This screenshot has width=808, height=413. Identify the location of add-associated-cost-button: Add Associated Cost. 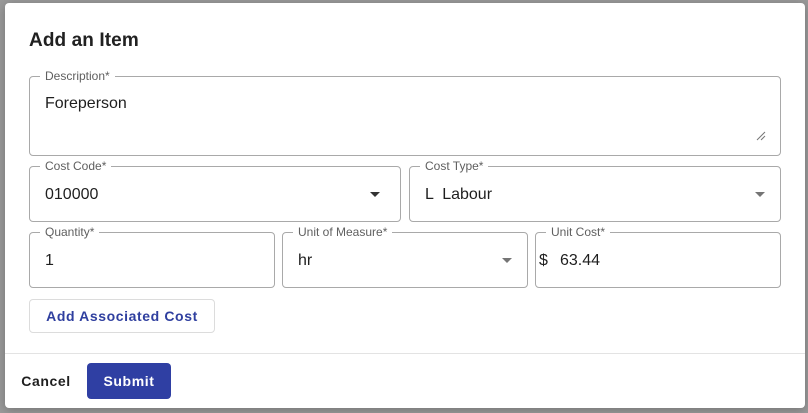
(122, 316).